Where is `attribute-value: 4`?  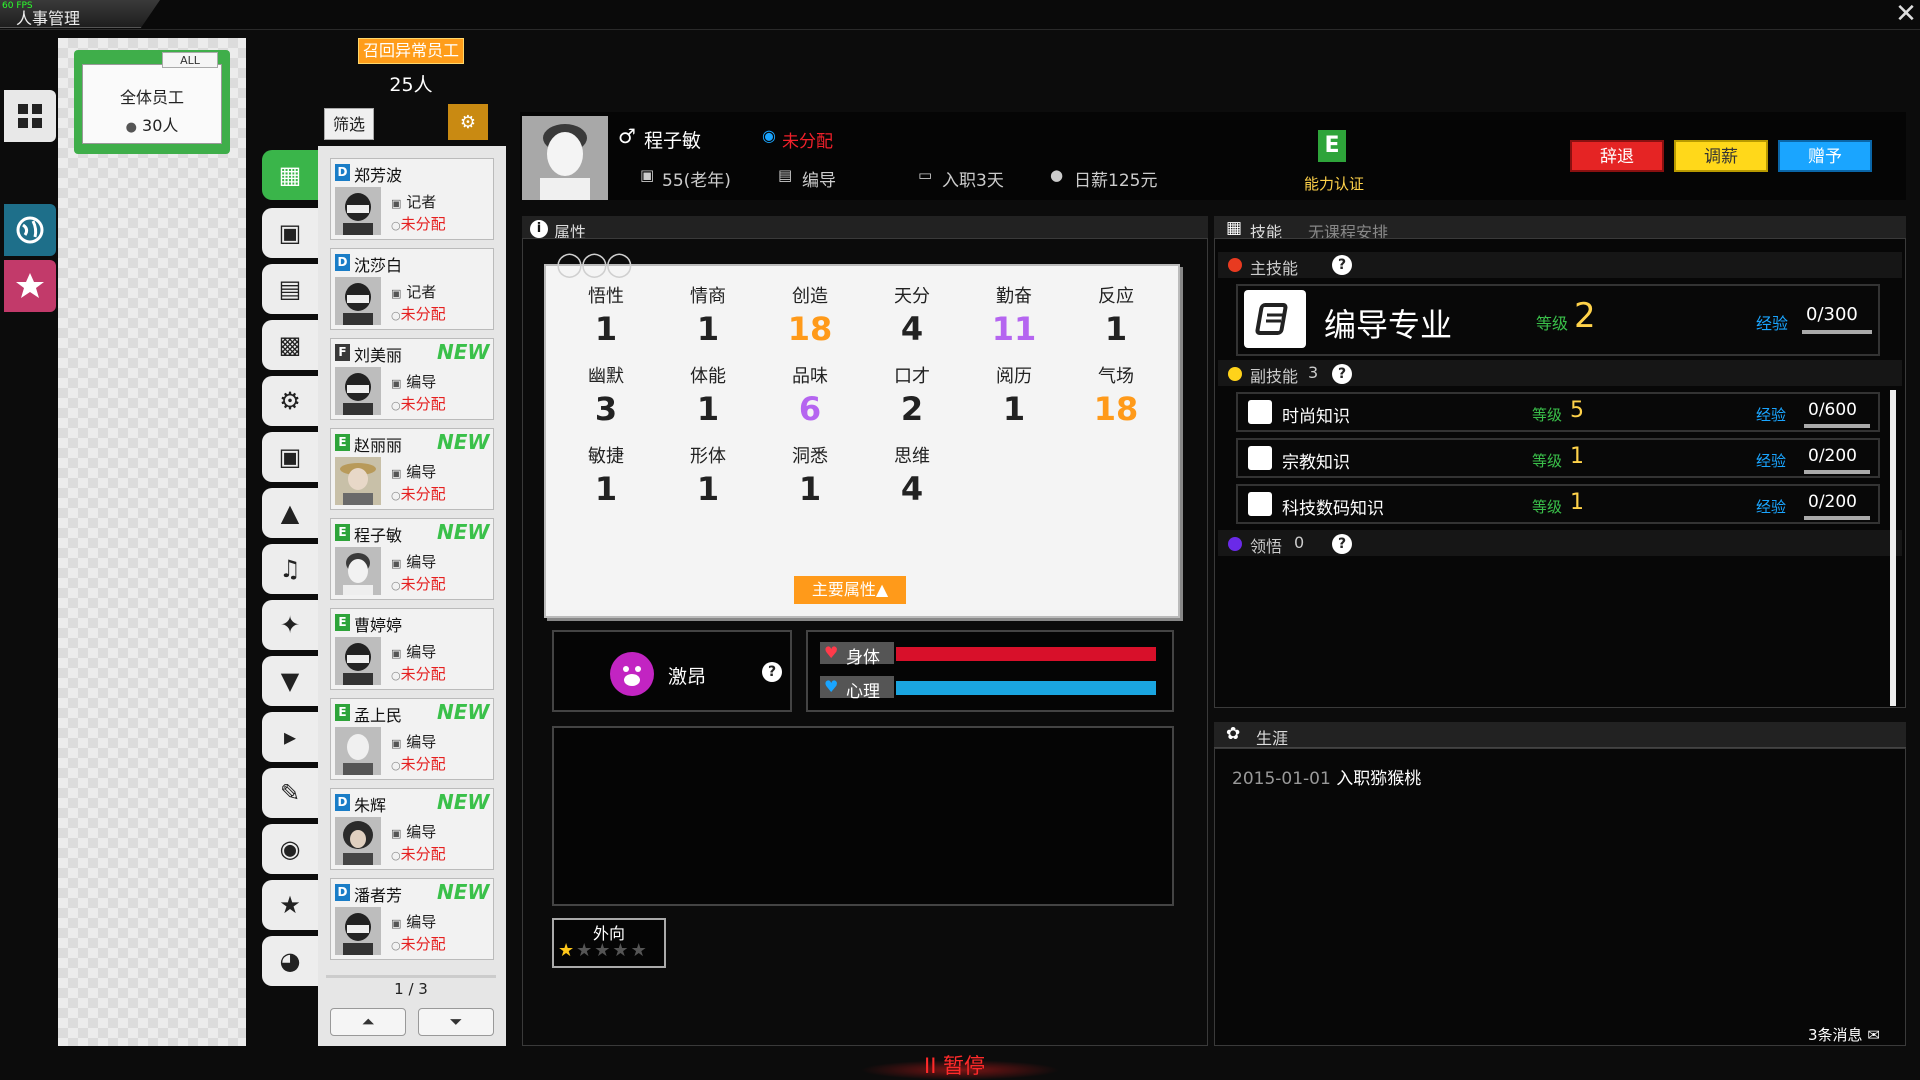
attribute-value: 4 is located at coordinates (912, 329).